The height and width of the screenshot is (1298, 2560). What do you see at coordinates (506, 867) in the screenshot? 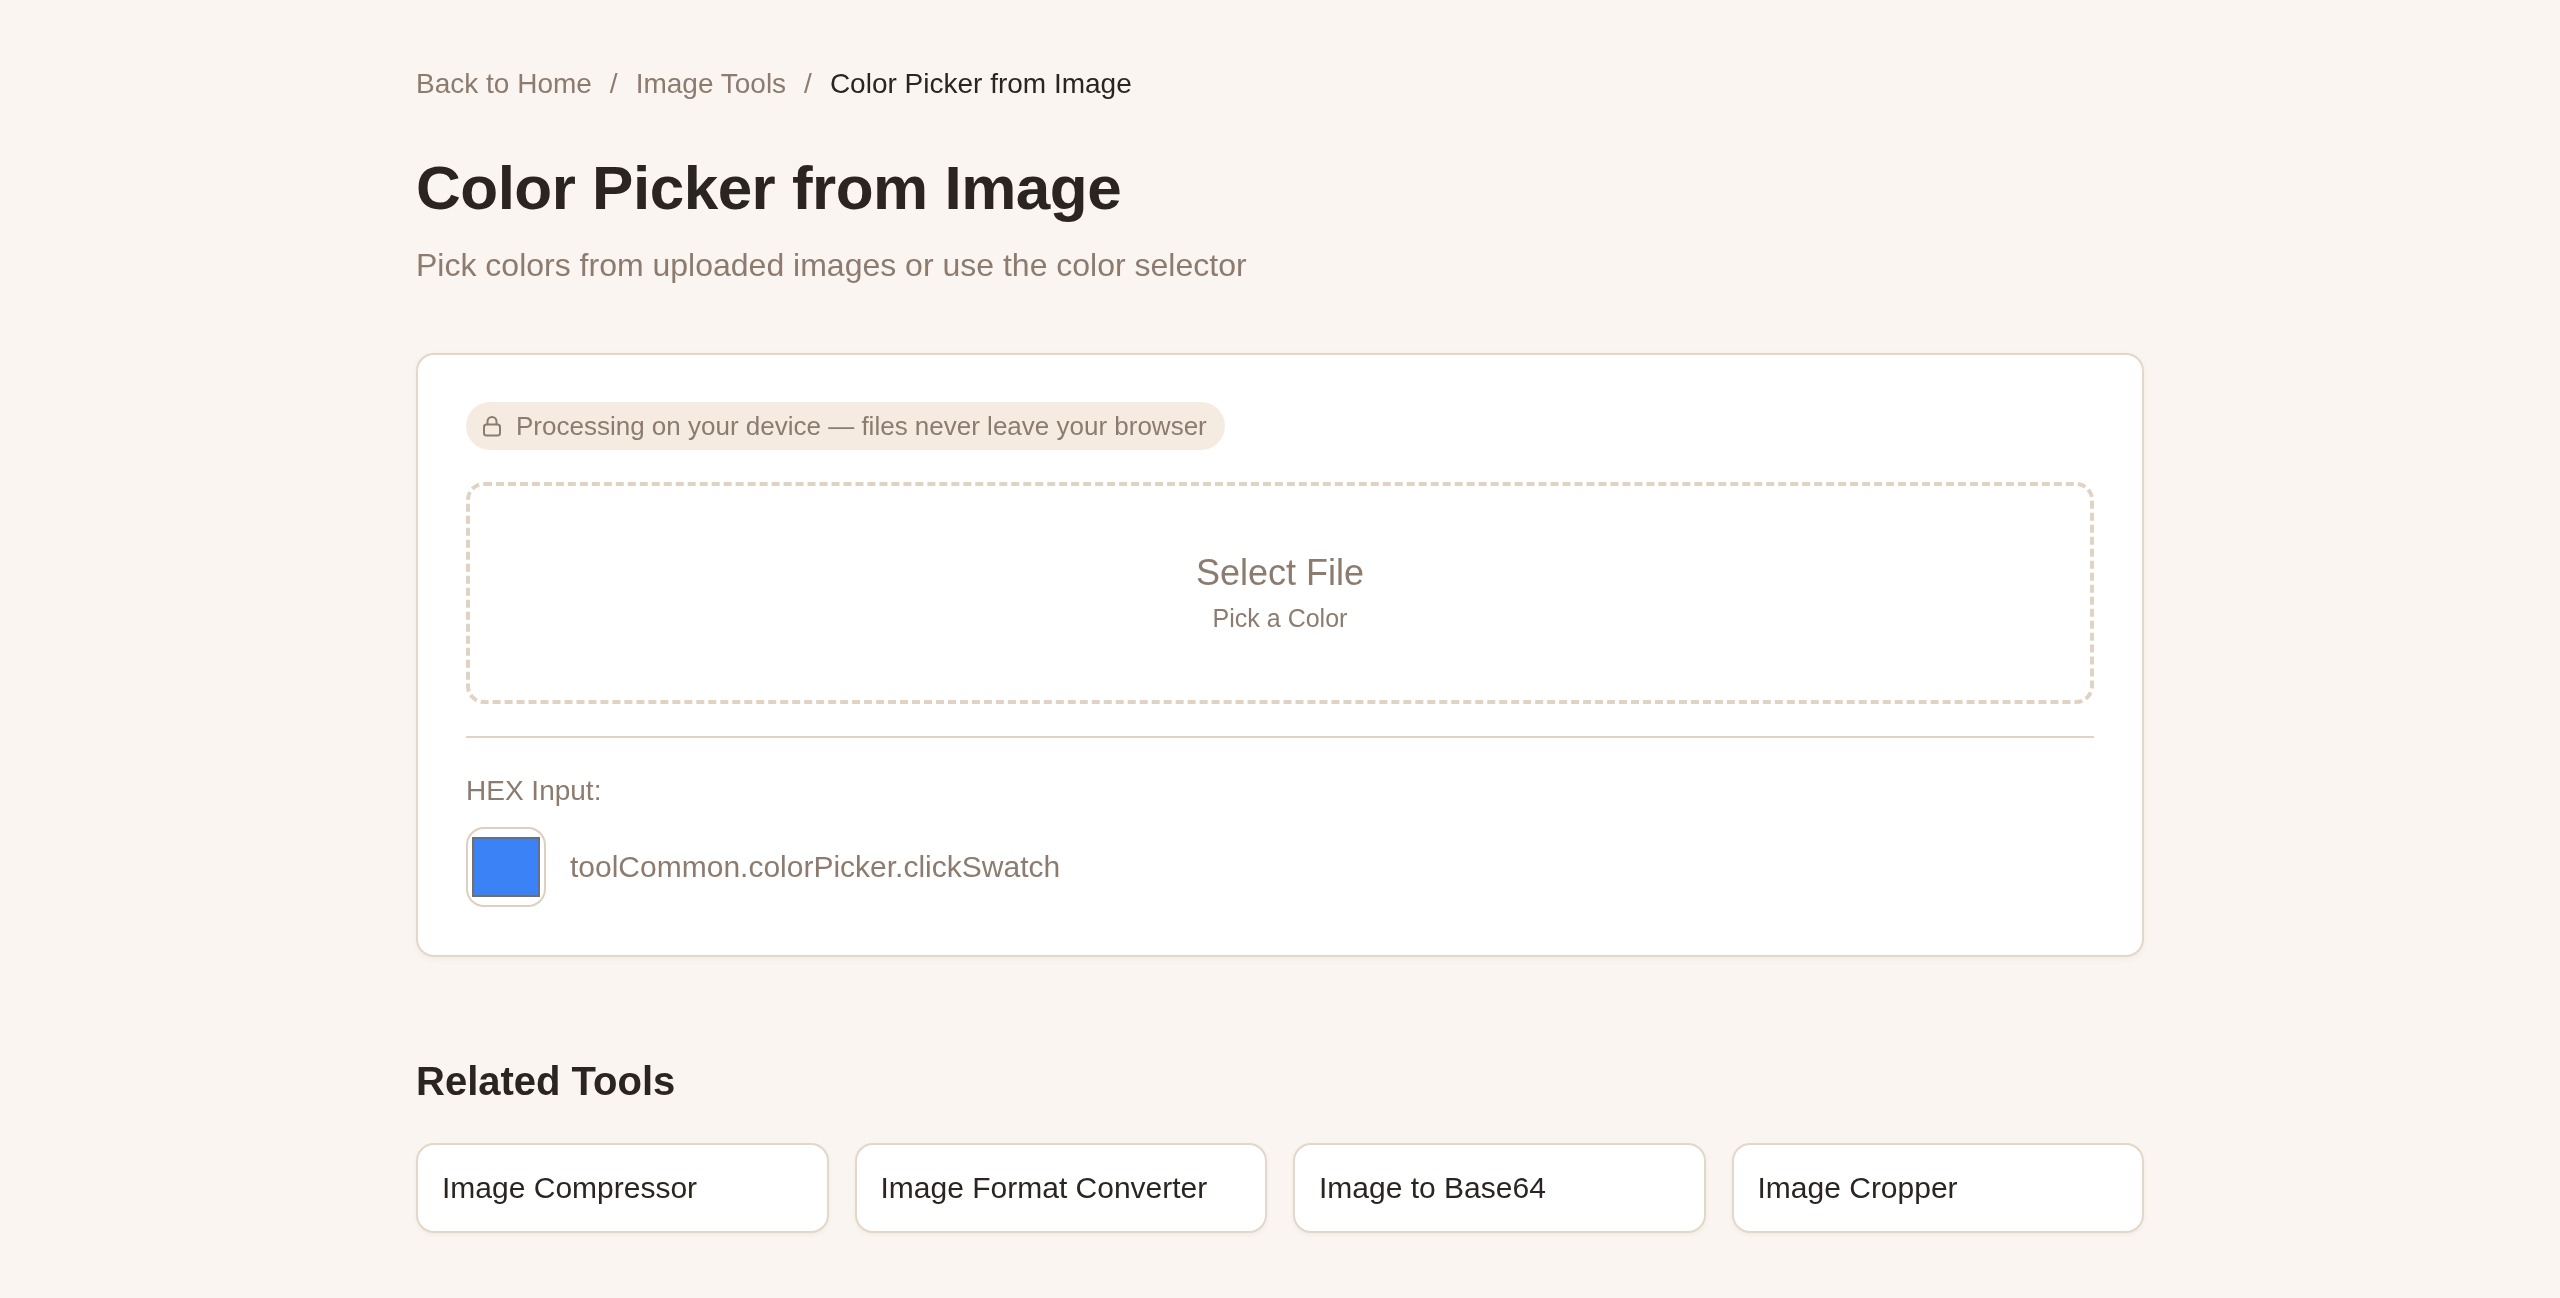
I see `color-picker-field` at bounding box center [506, 867].